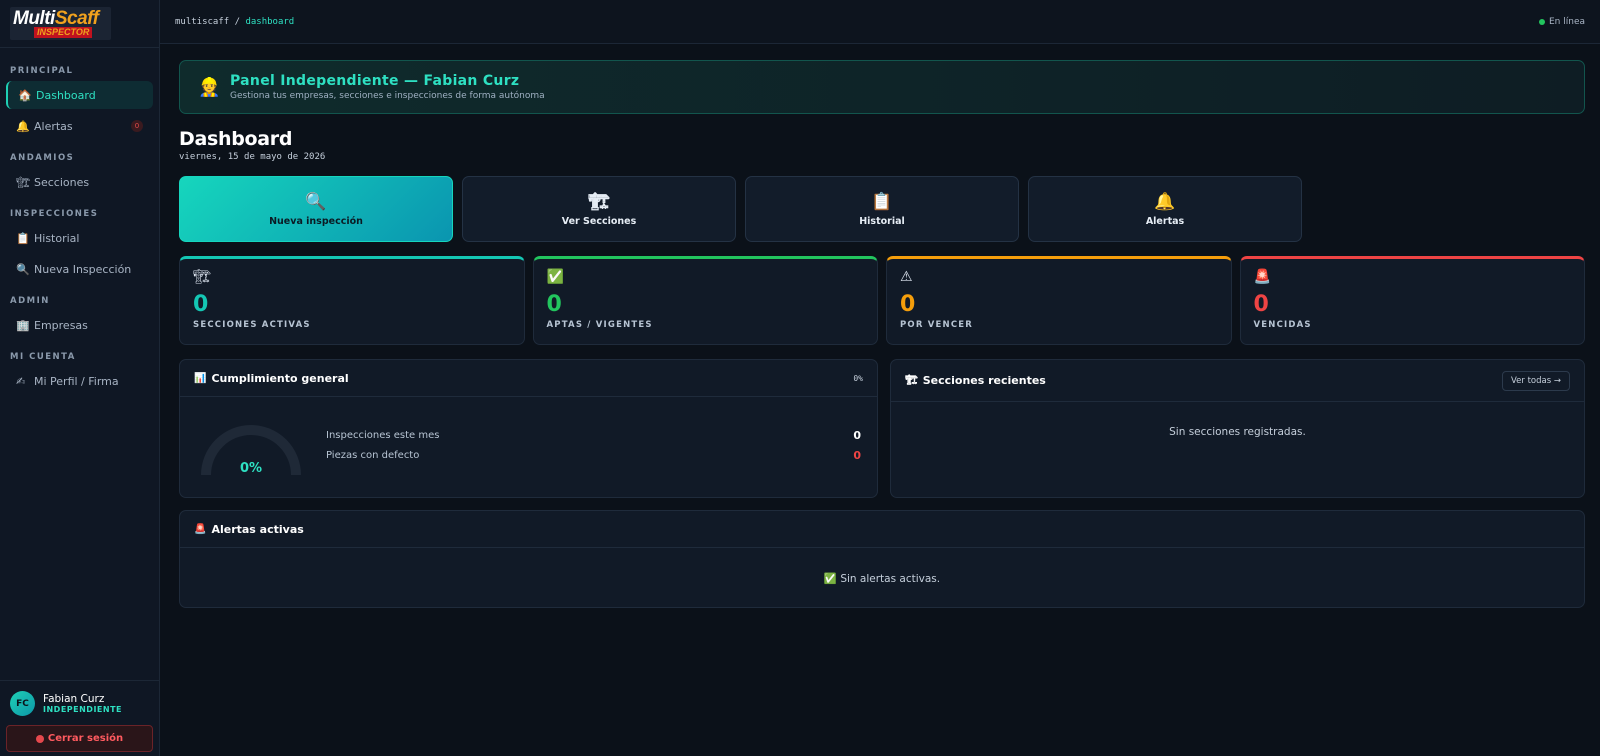 The image size is (1600, 756). What do you see at coordinates (1541, 21) in the screenshot?
I see `online-dot-icon` at bounding box center [1541, 21].